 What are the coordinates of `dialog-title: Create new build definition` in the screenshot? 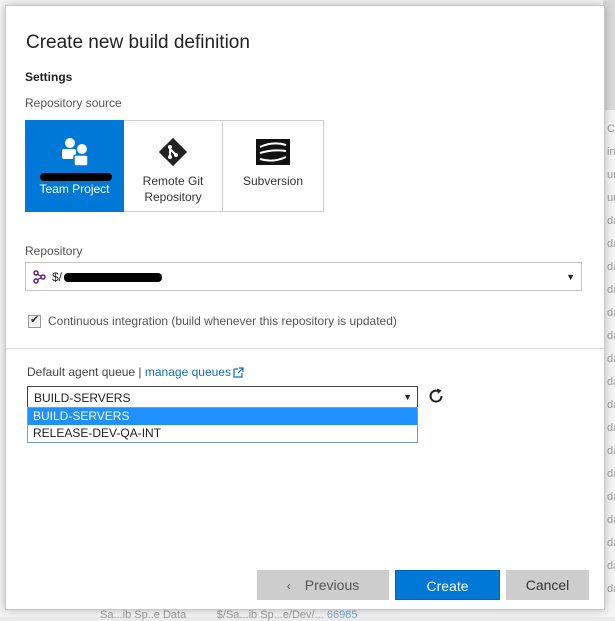 It's located at (138, 42).